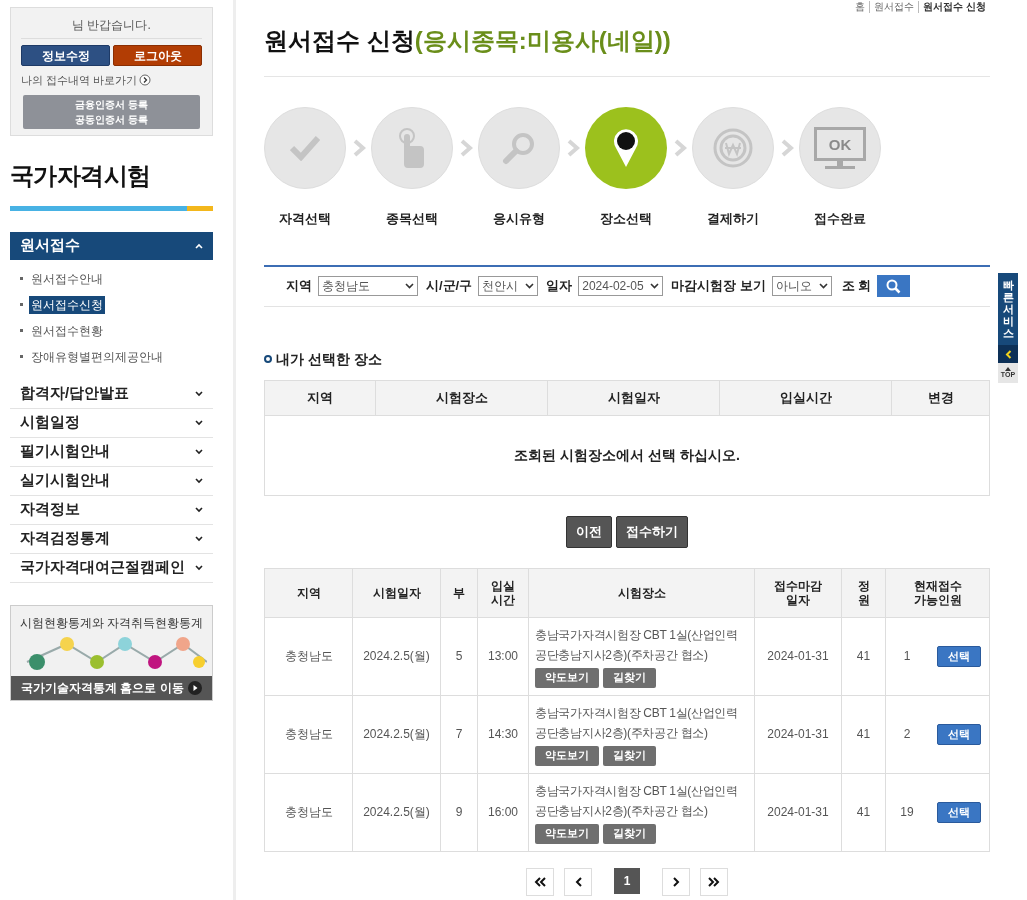  Describe the element at coordinates (111, 510) in the screenshot. I see `menu-item: 자격정보` at that location.